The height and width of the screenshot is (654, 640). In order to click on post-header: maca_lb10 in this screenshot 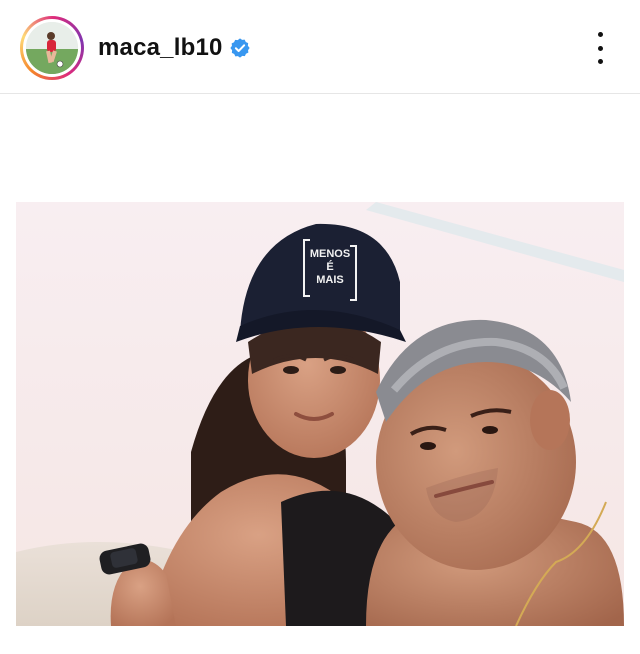, I will do `click(320, 47)`.